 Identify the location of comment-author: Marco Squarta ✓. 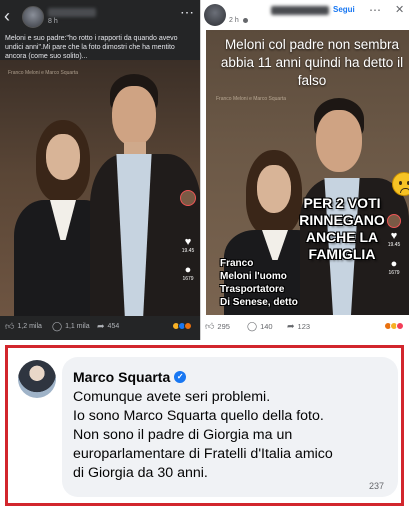
(130, 377).